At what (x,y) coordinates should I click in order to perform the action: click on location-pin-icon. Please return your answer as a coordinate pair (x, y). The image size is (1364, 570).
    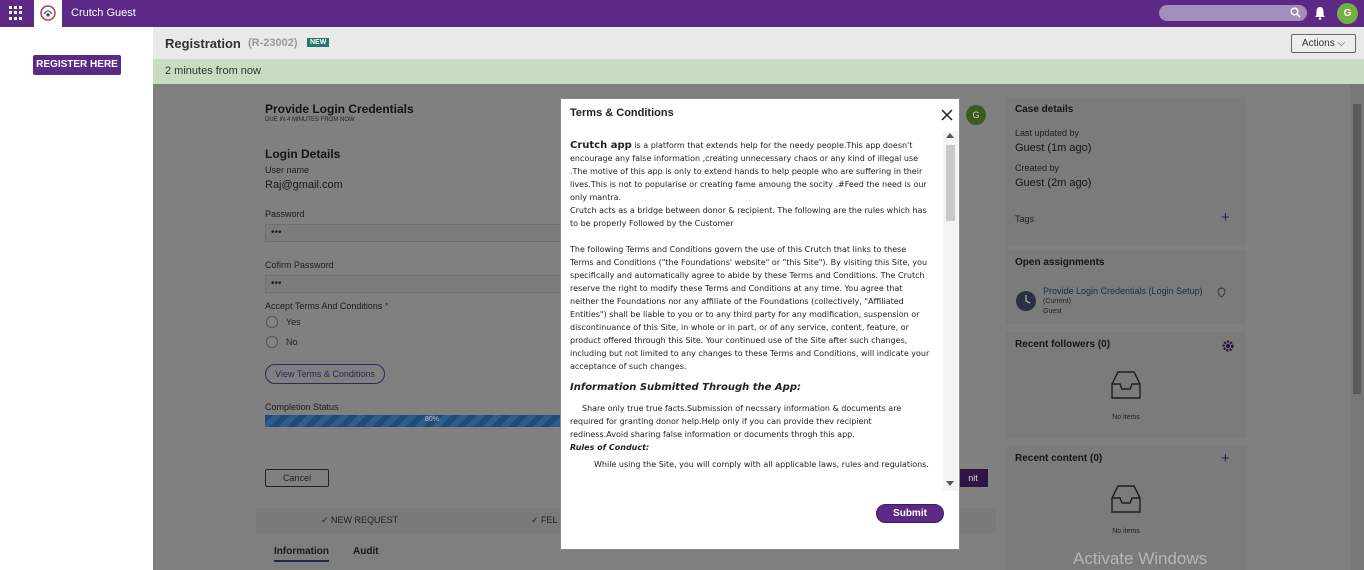
    Looking at the image, I should click on (1221, 292).